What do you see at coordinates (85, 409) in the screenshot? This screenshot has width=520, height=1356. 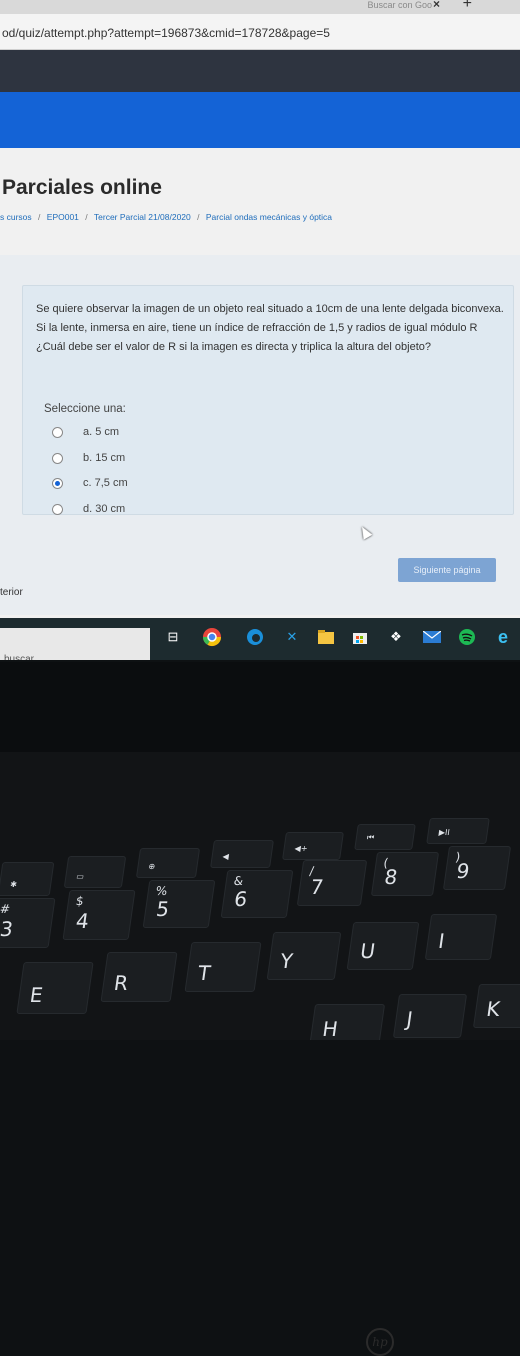 I see `select-one-label: Seleccione una:` at bounding box center [85, 409].